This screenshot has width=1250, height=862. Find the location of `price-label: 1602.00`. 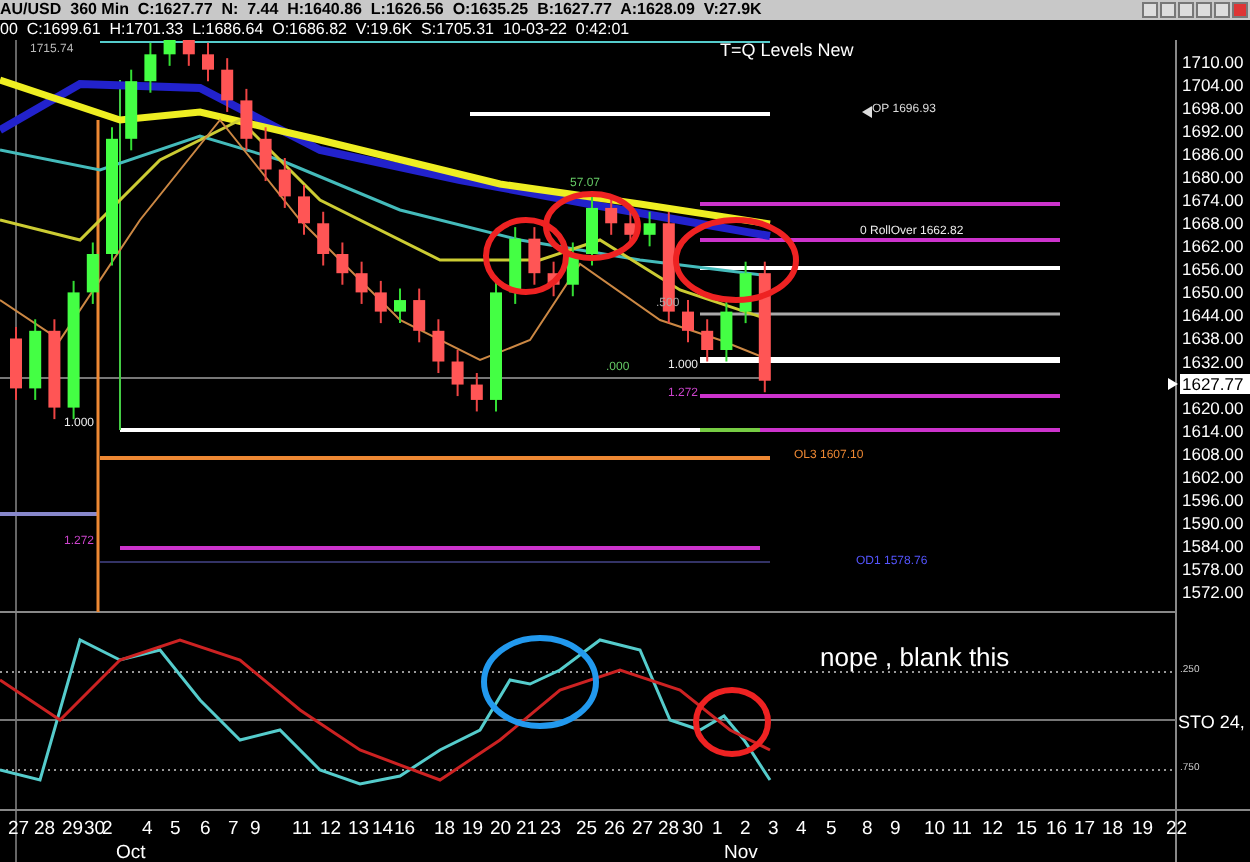

price-label: 1602.00 is located at coordinates (1213, 476).